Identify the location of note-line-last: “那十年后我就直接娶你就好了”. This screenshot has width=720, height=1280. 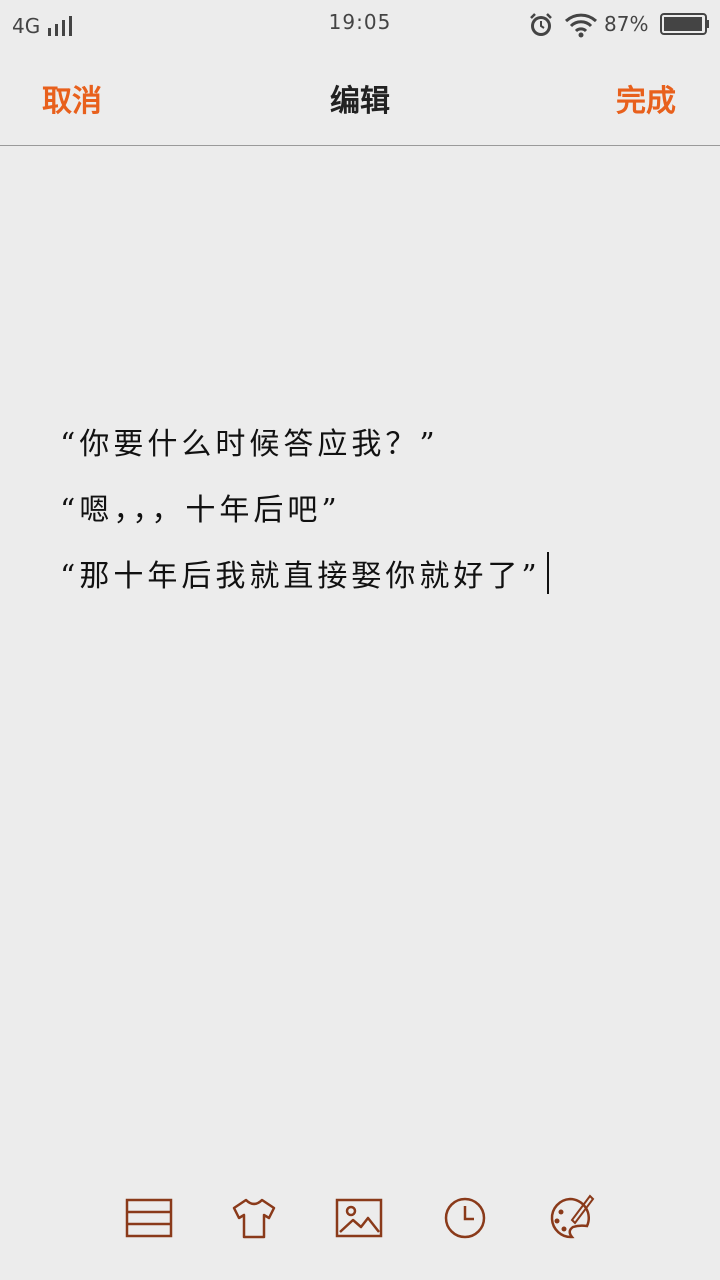
(370, 577).